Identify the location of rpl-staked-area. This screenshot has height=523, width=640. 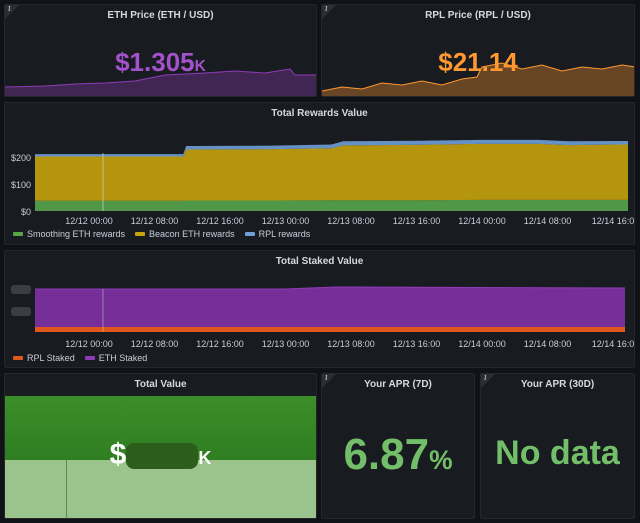
(330, 329).